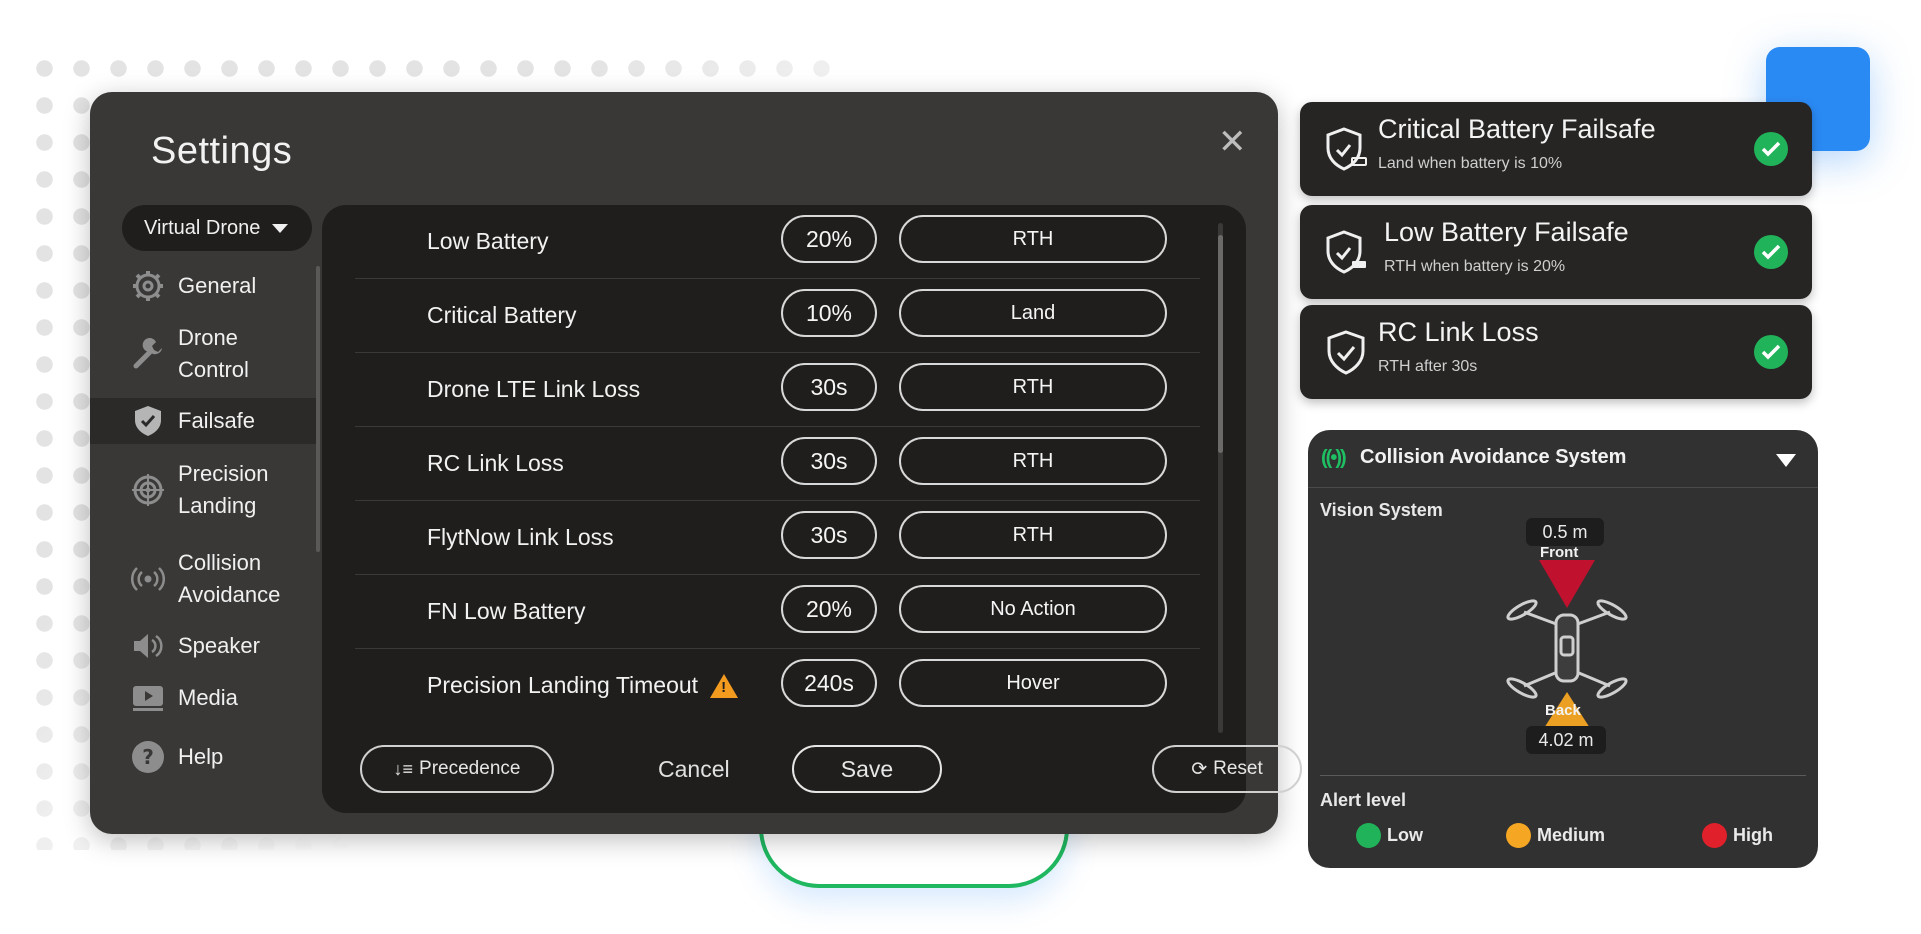 Image resolution: width=1921 pixels, height=934 pixels. What do you see at coordinates (777, 316) in the screenshot?
I see `failsafe-row-critical-battery: Critical Battery 10% Land` at bounding box center [777, 316].